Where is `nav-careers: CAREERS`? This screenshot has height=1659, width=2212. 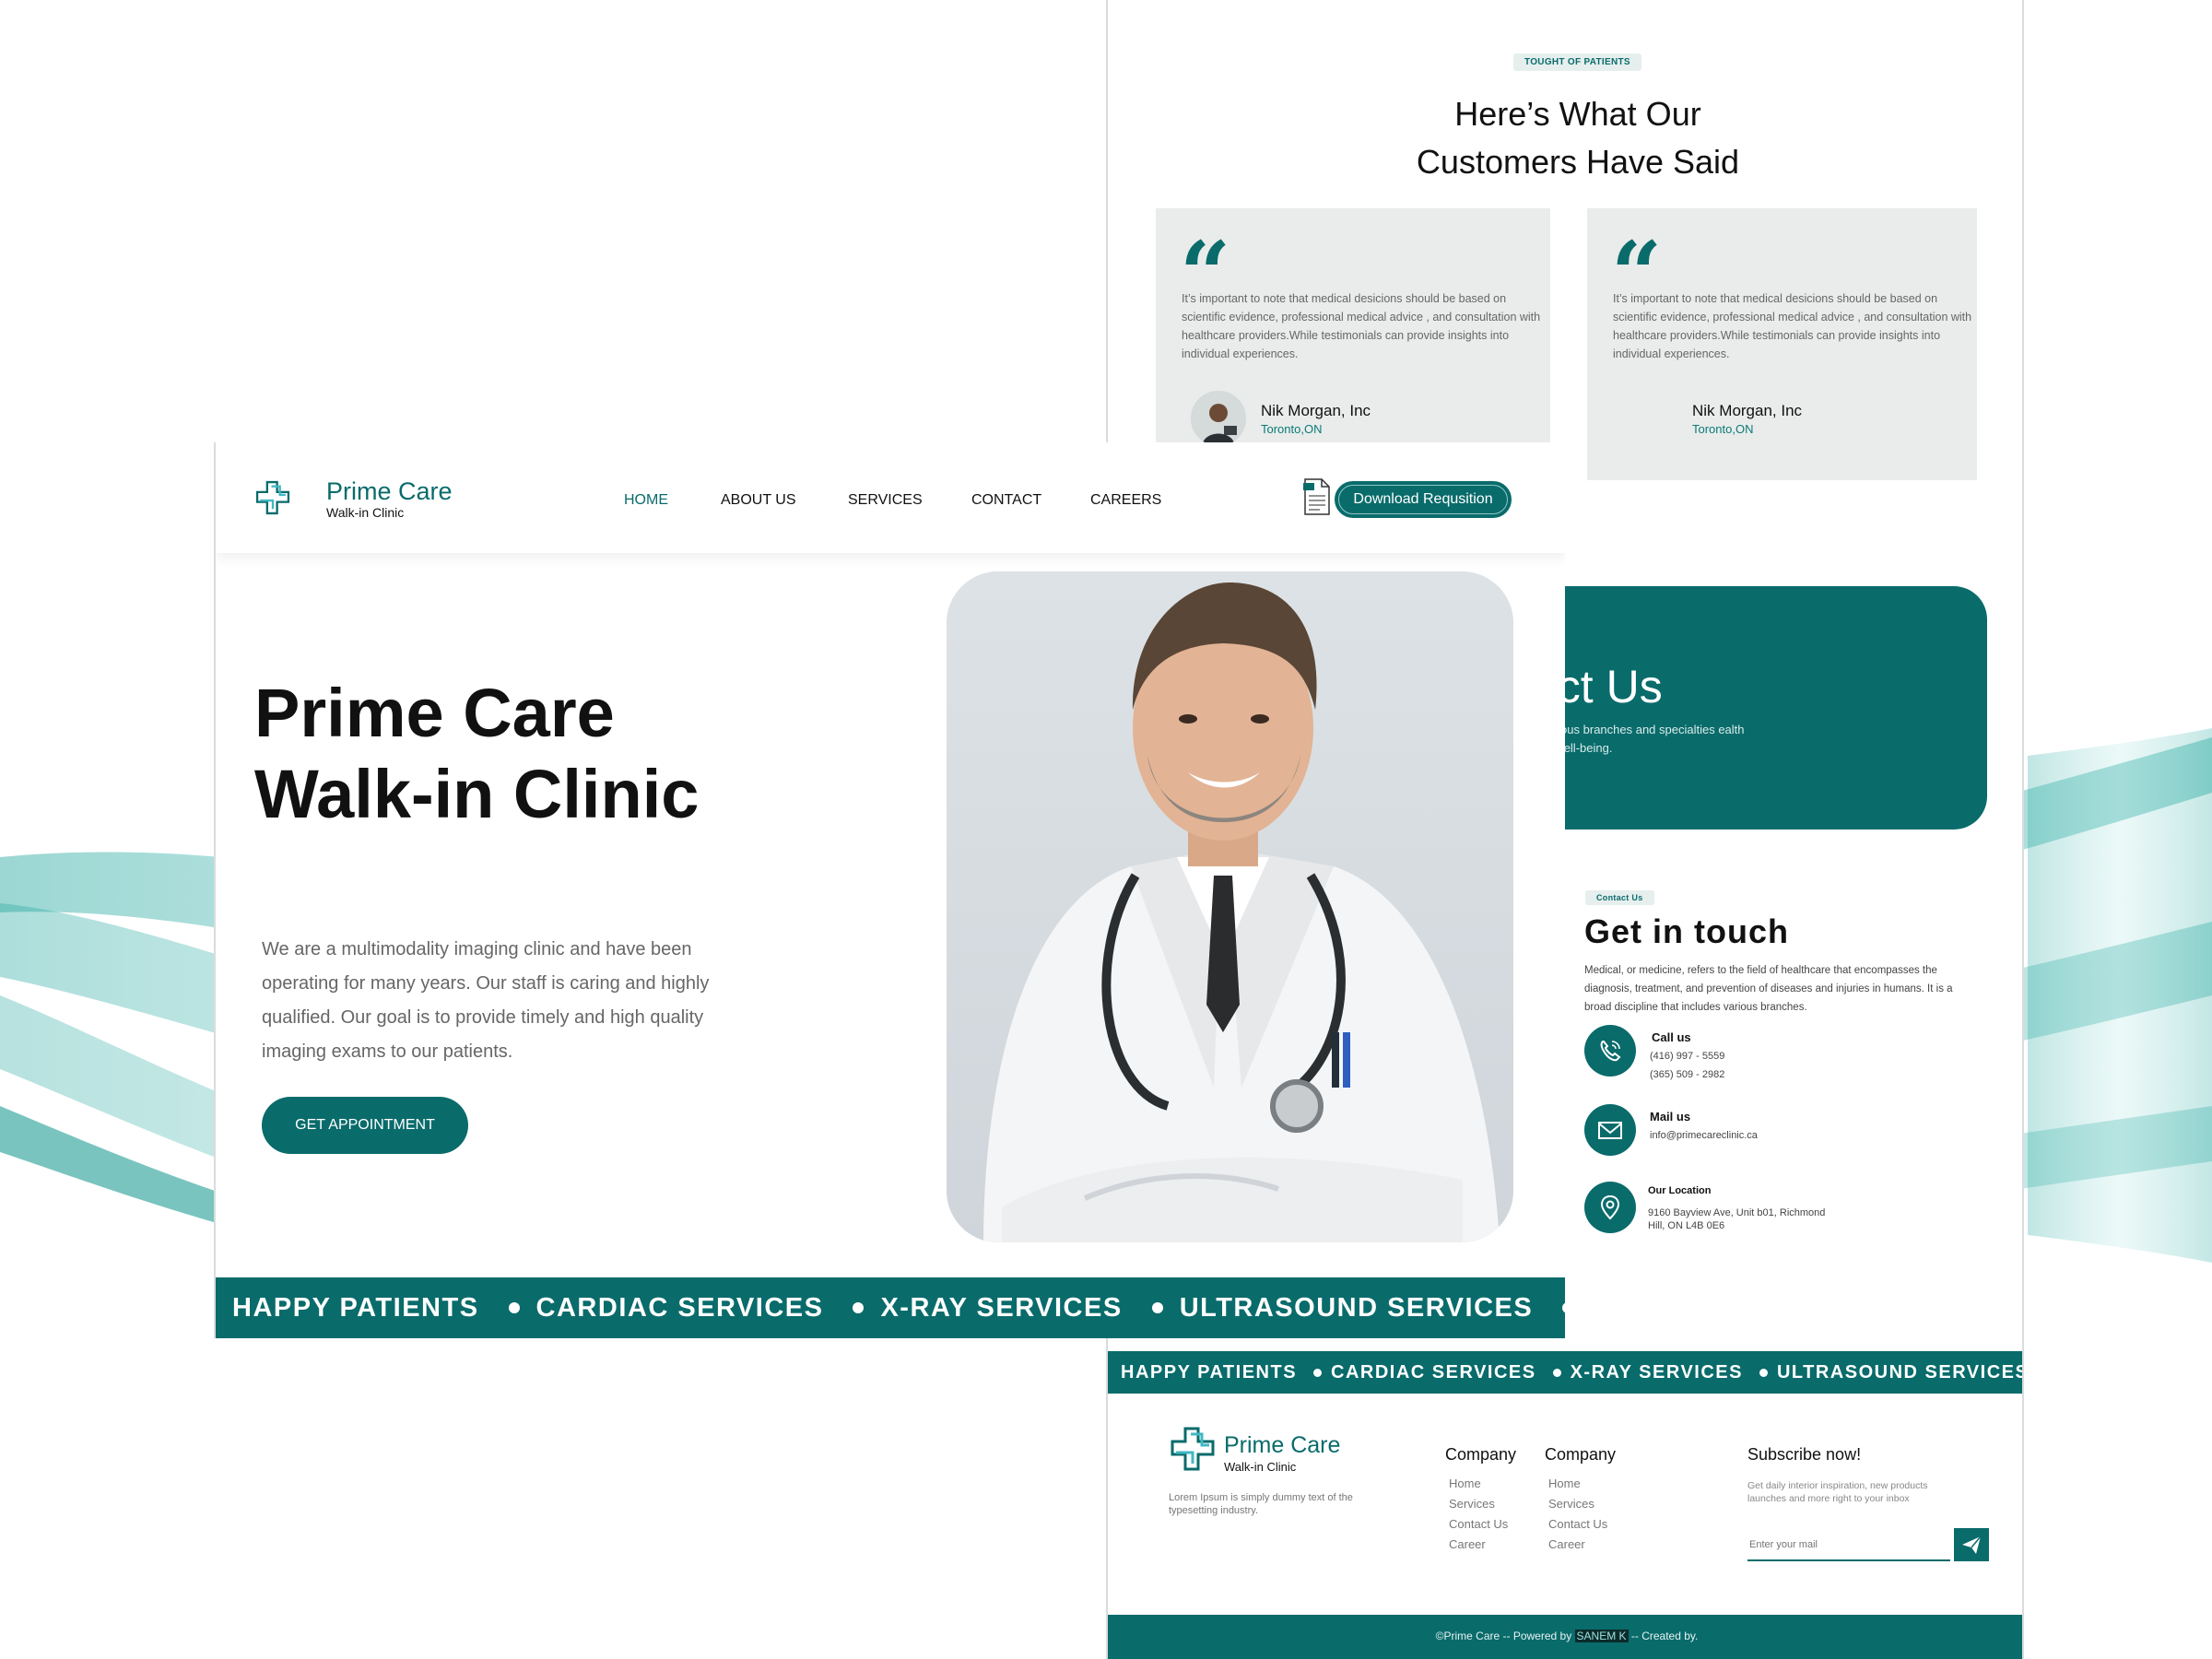 nav-careers: CAREERS is located at coordinates (1125, 500).